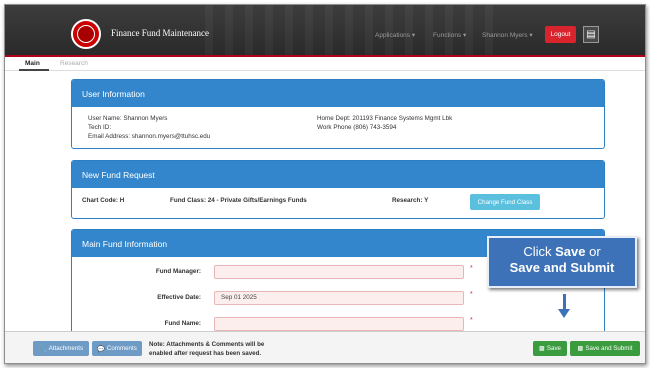  Describe the element at coordinates (539, 251) in the screenshot. I see `callout-text: Click` at that location.